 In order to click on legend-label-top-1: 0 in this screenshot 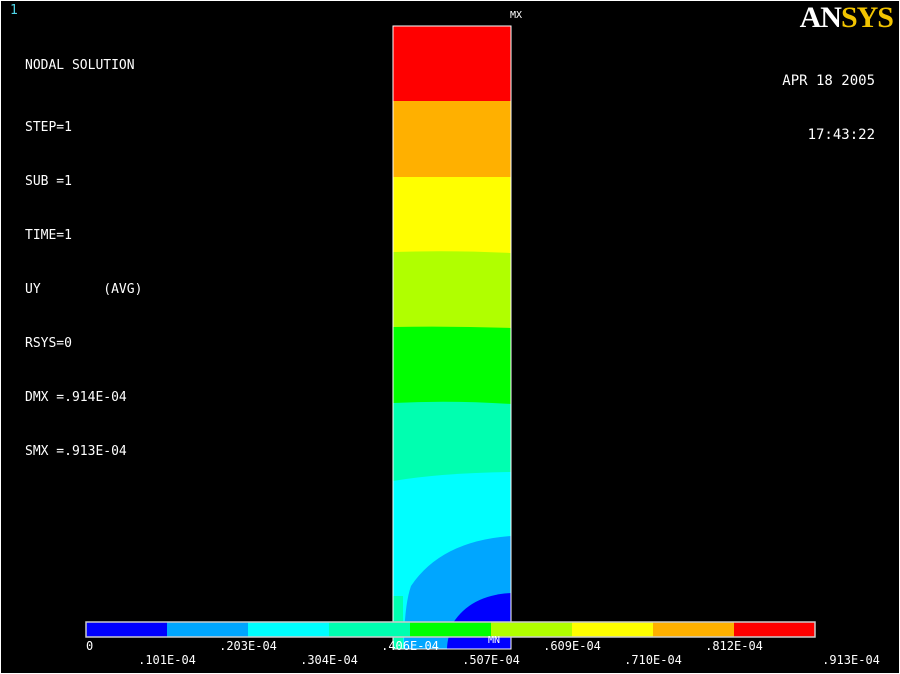, I will do `click(90, 646)`.